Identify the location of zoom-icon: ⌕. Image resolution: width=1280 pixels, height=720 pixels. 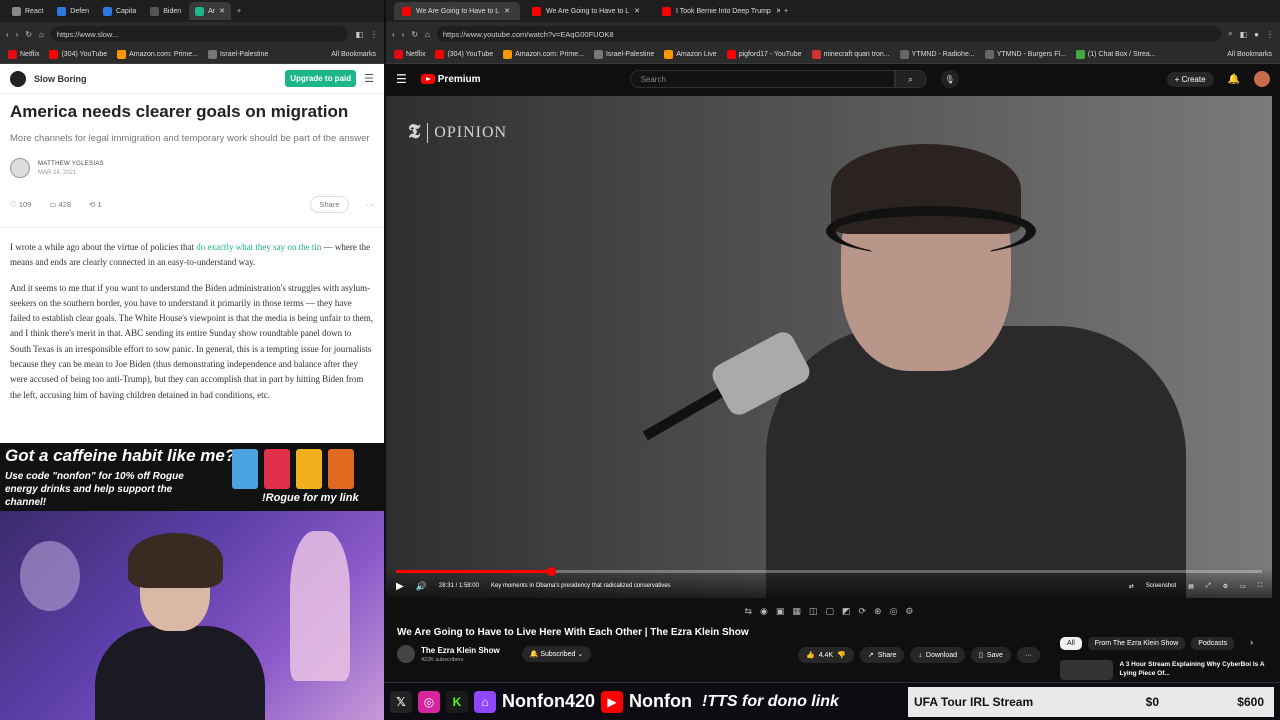
(1230, 34).